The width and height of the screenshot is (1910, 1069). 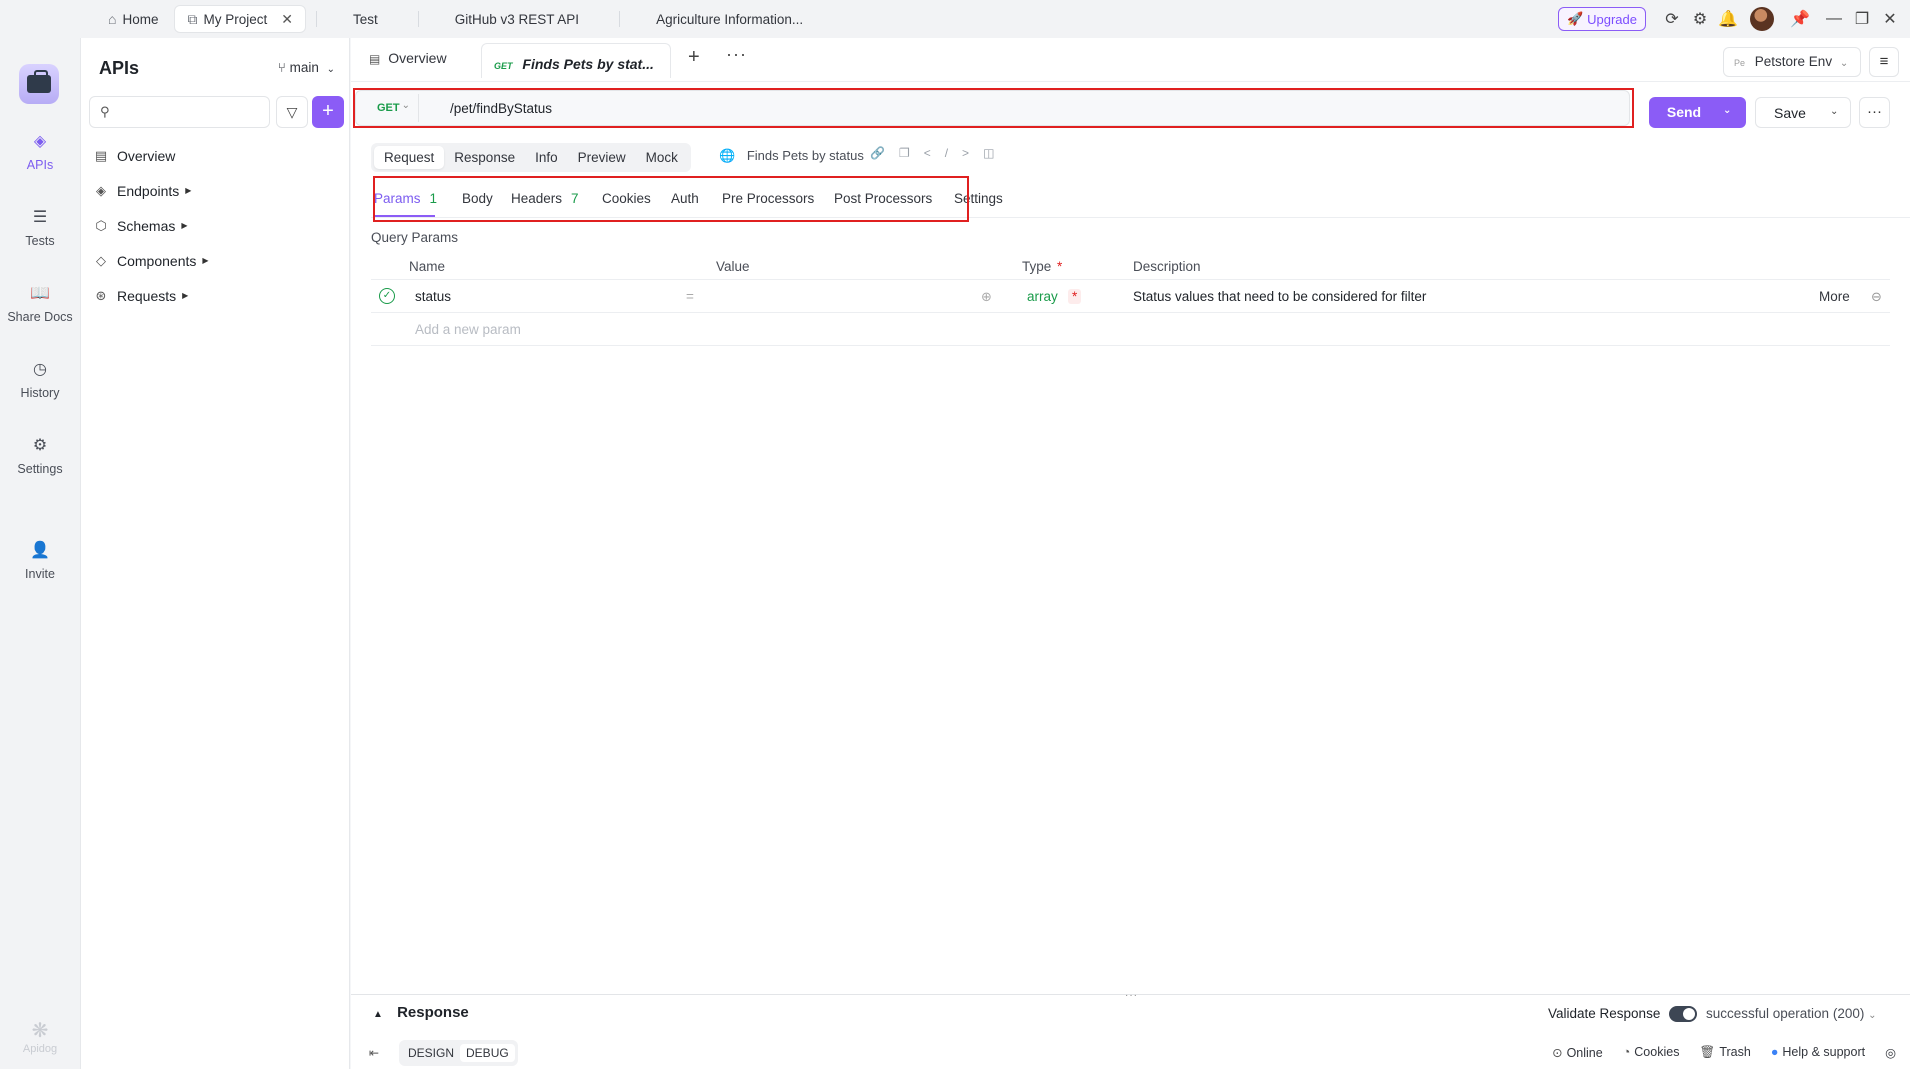 What do you see at coordinates (736, 54) in the screenshot?
I see `more-tabs-icon: ···` at bounding box center [736, 54].